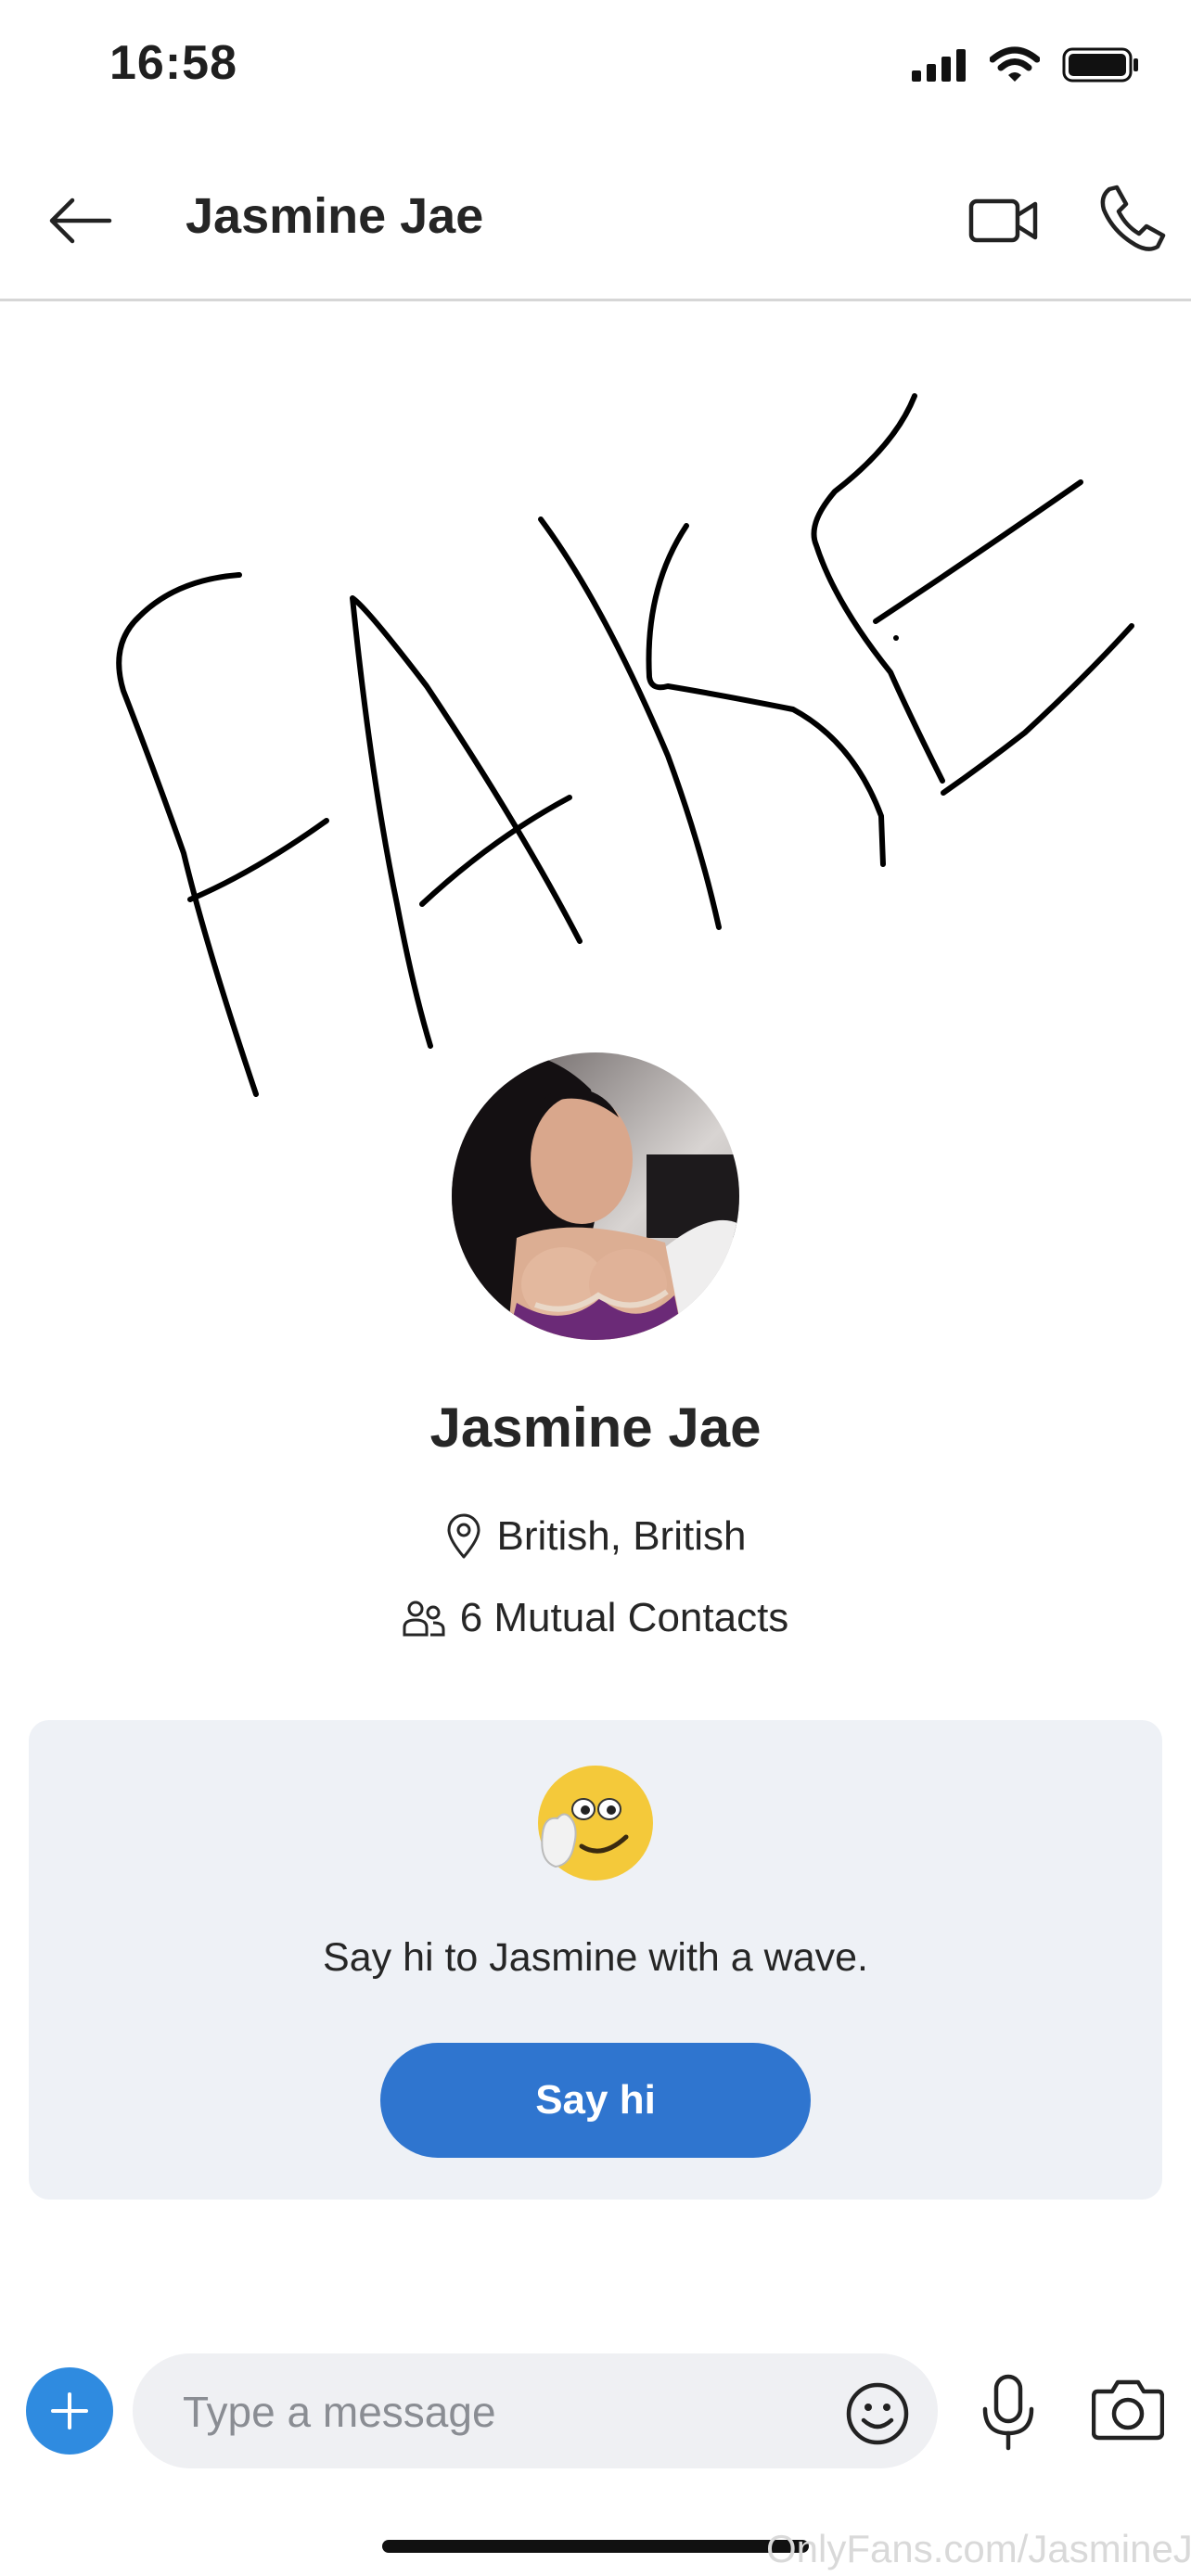  I want to click on location-pin-icon, so click(463, 1536).